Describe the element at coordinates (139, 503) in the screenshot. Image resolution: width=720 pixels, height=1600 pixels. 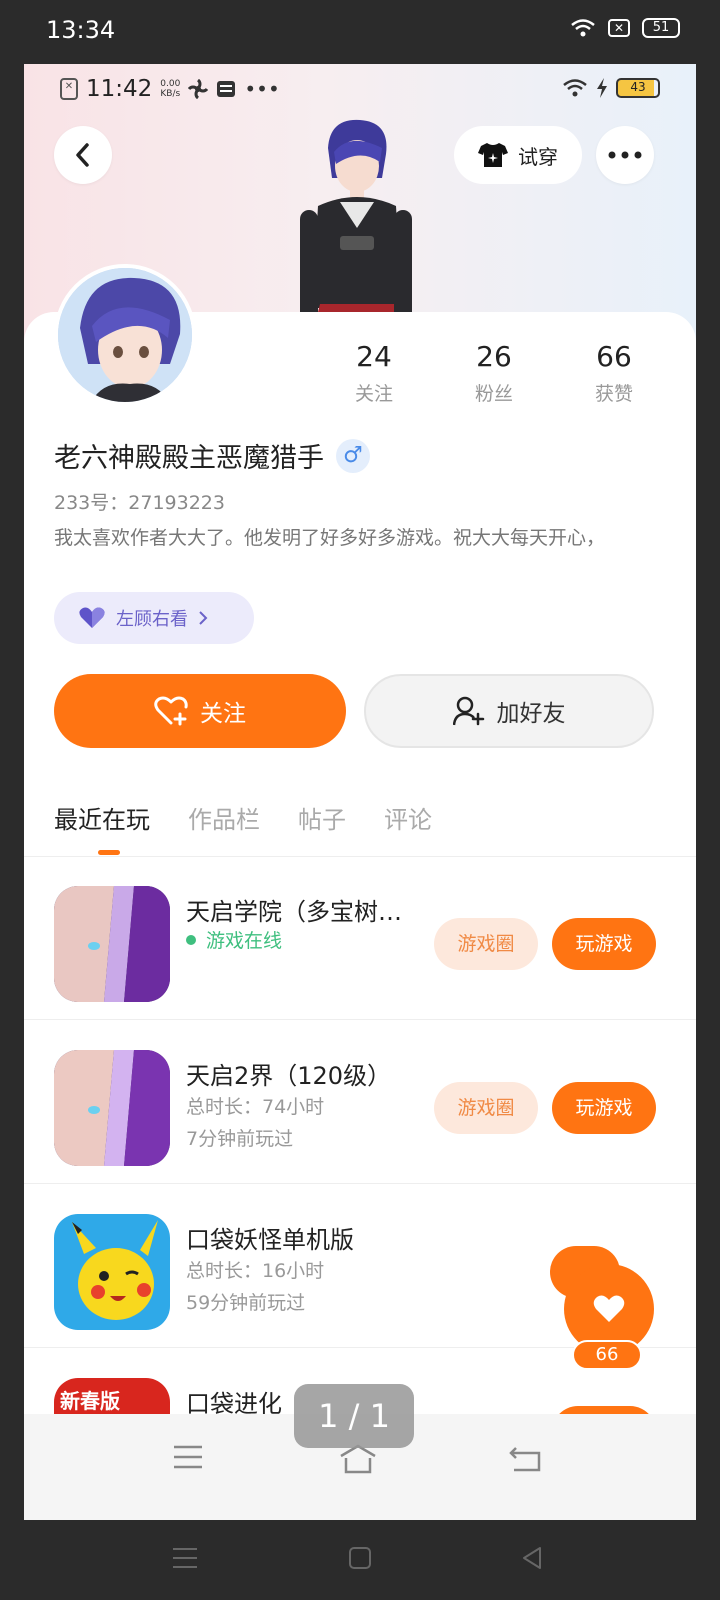
I see `user-id: 233号：27193223` at that location.